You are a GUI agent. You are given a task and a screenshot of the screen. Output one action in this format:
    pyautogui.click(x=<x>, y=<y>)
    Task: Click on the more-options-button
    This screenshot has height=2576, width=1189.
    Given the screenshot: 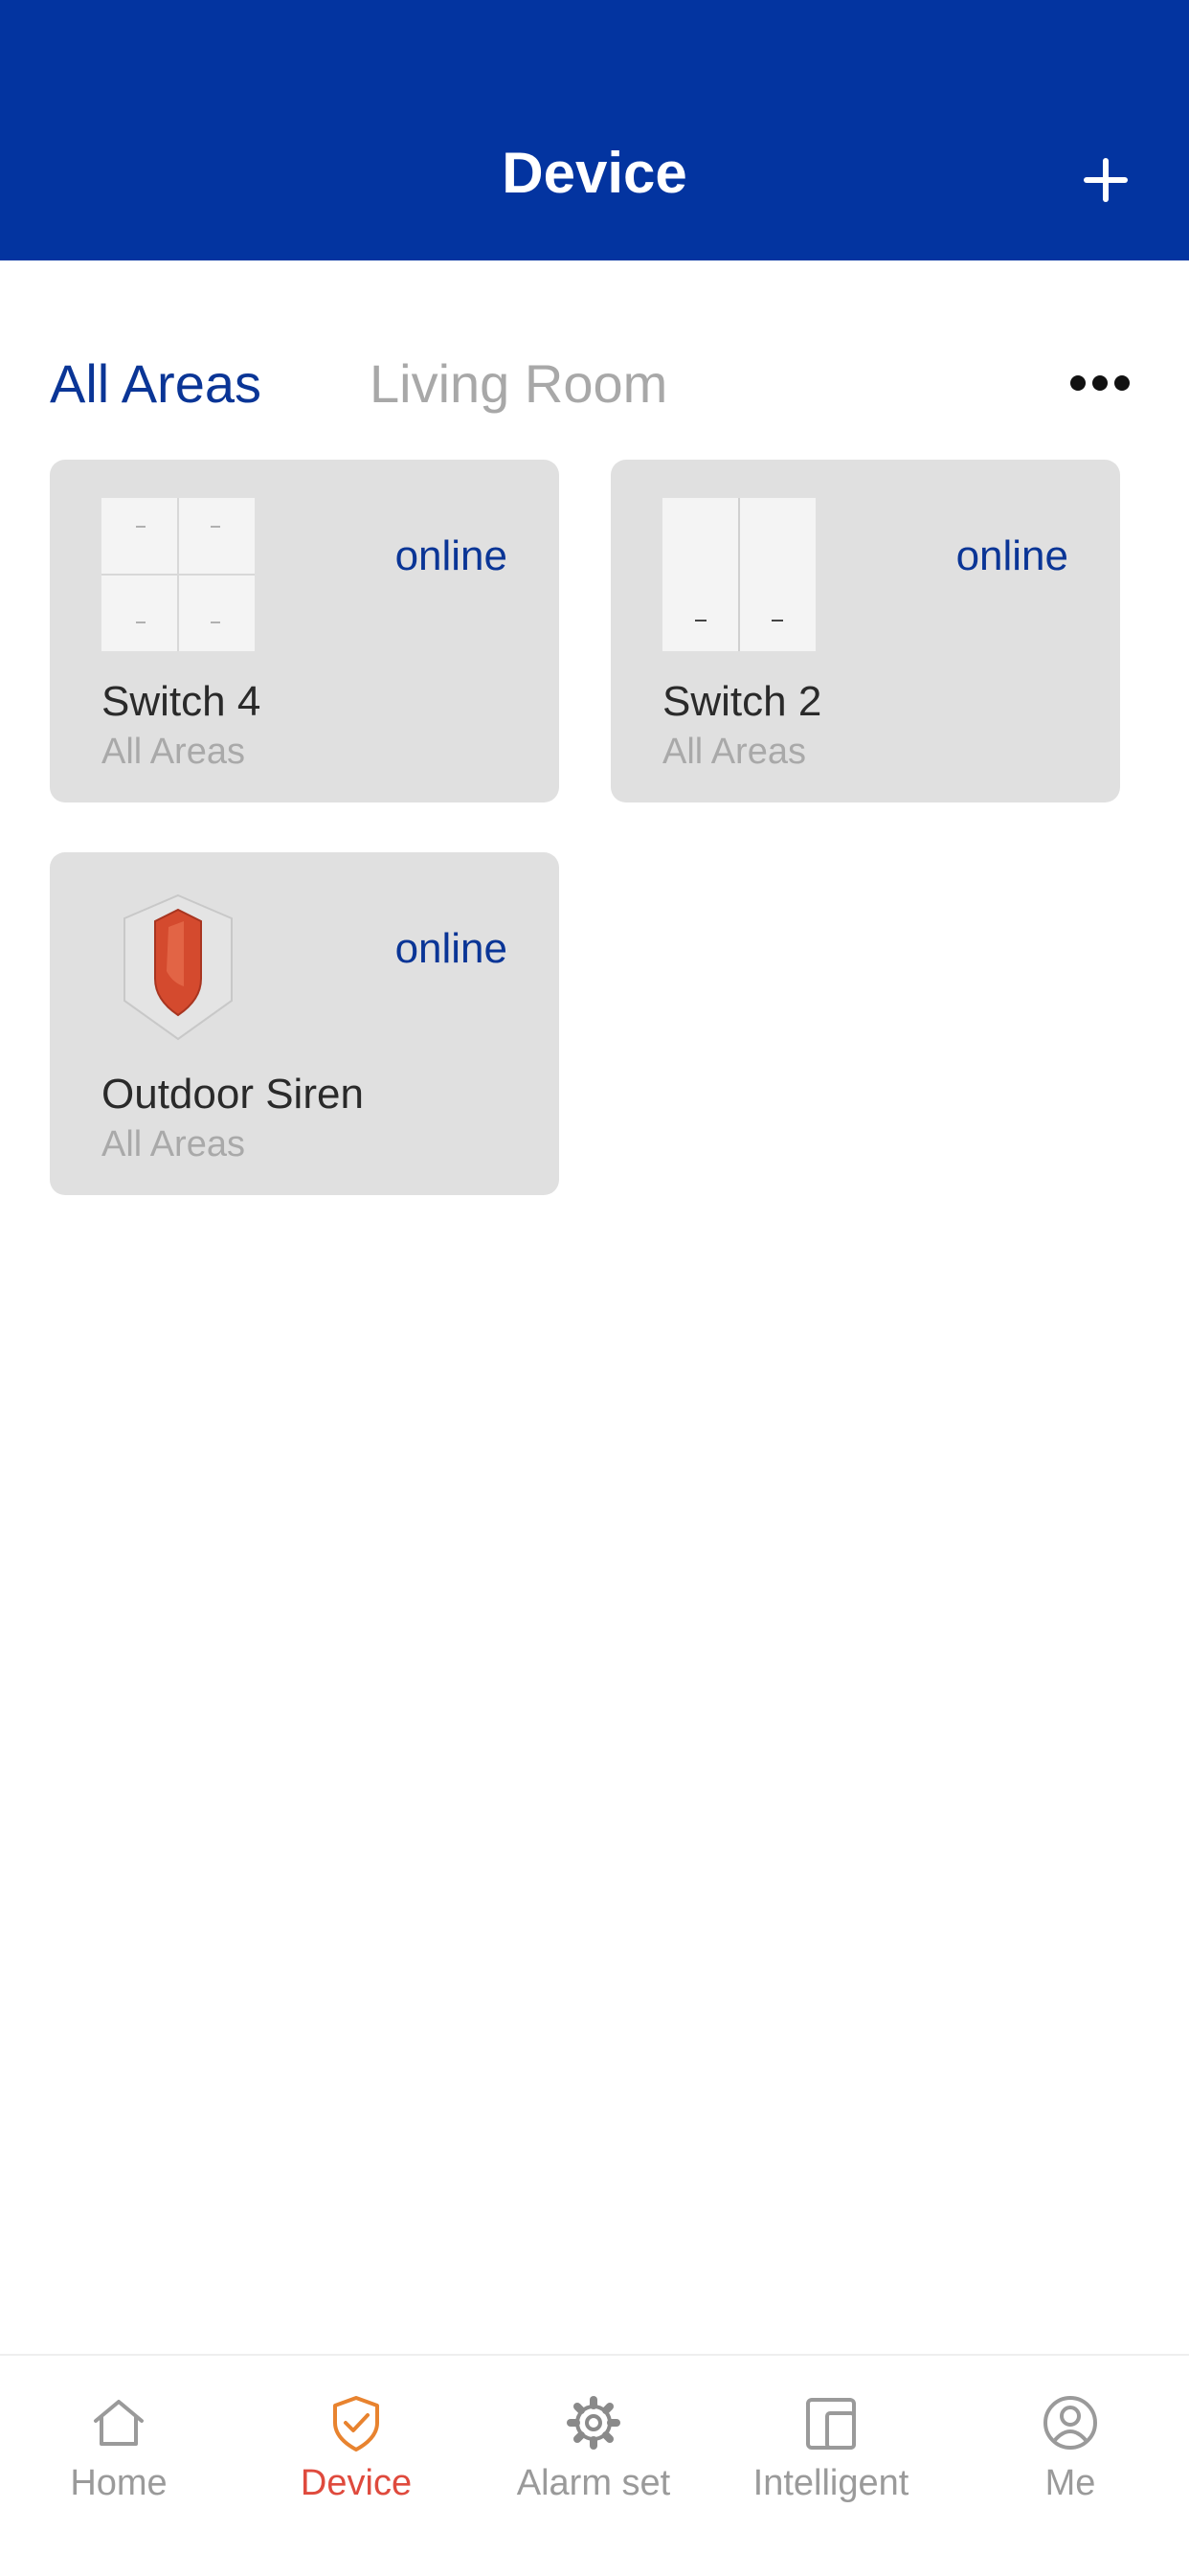 What is the action you would take?
    pyautogui.click(x=1100, y=385)
    